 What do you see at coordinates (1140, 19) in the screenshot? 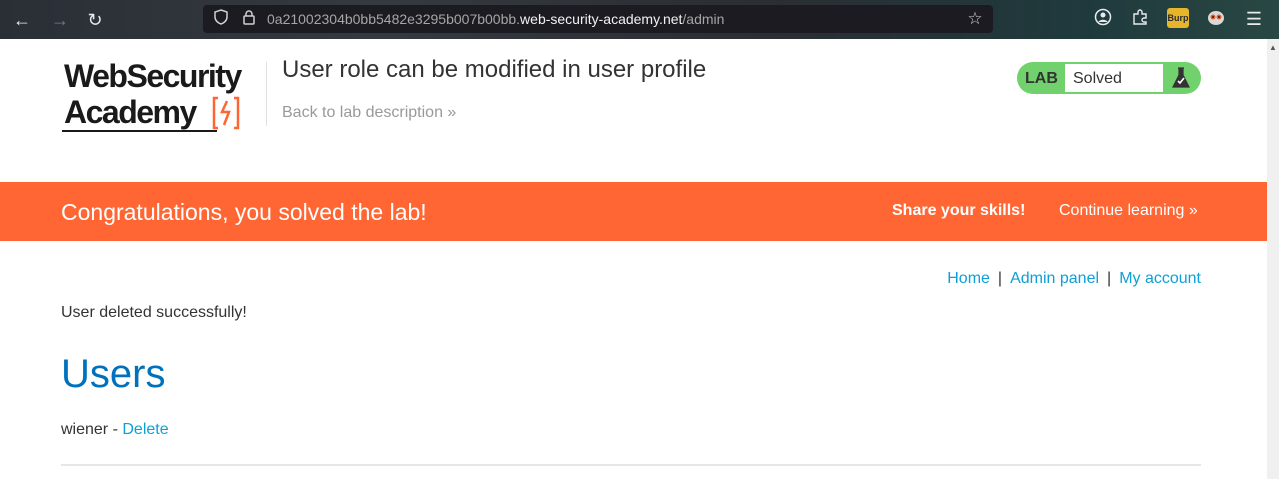
I see `extensions-puzzle-icon` at bounding box center [1140, 19].